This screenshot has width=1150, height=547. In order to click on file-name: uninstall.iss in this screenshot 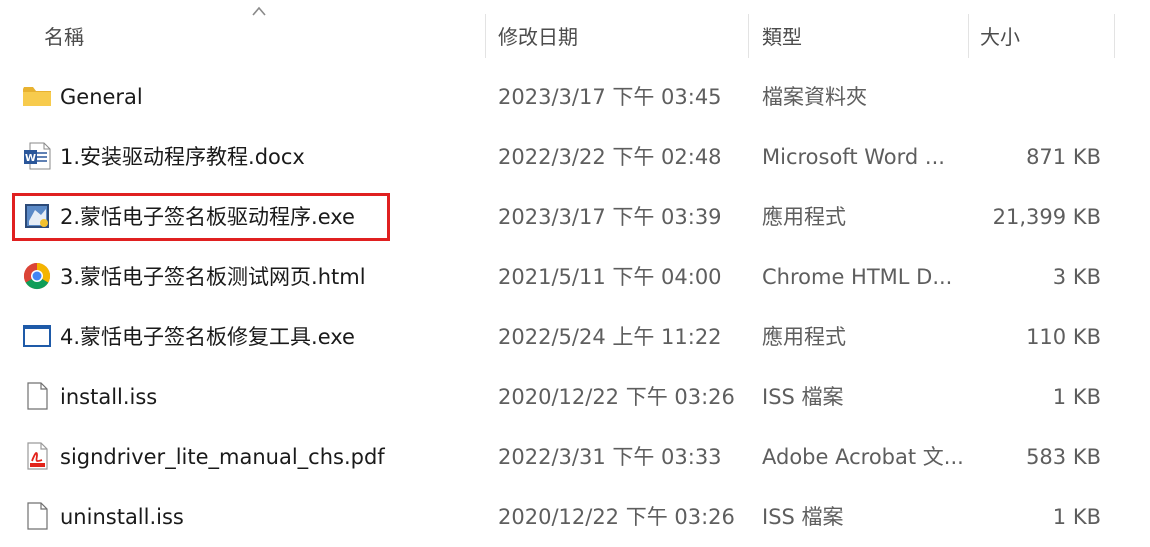, I will do `click(122, 517)`.